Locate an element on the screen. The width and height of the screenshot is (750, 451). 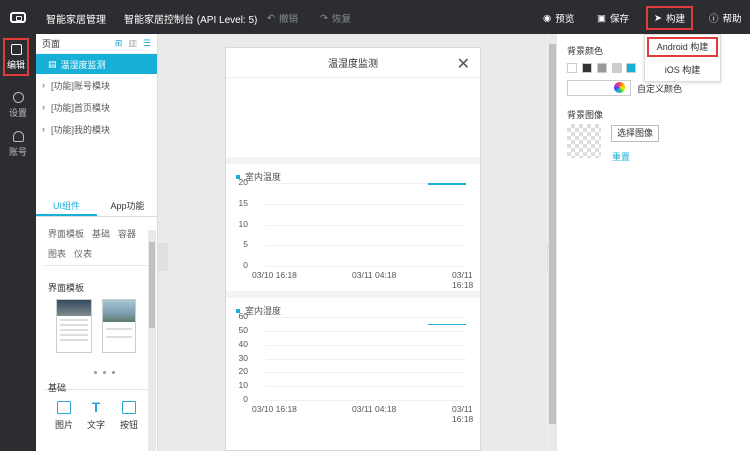
section-templates-title: 界面模板 is located at coordinates (66, 288).